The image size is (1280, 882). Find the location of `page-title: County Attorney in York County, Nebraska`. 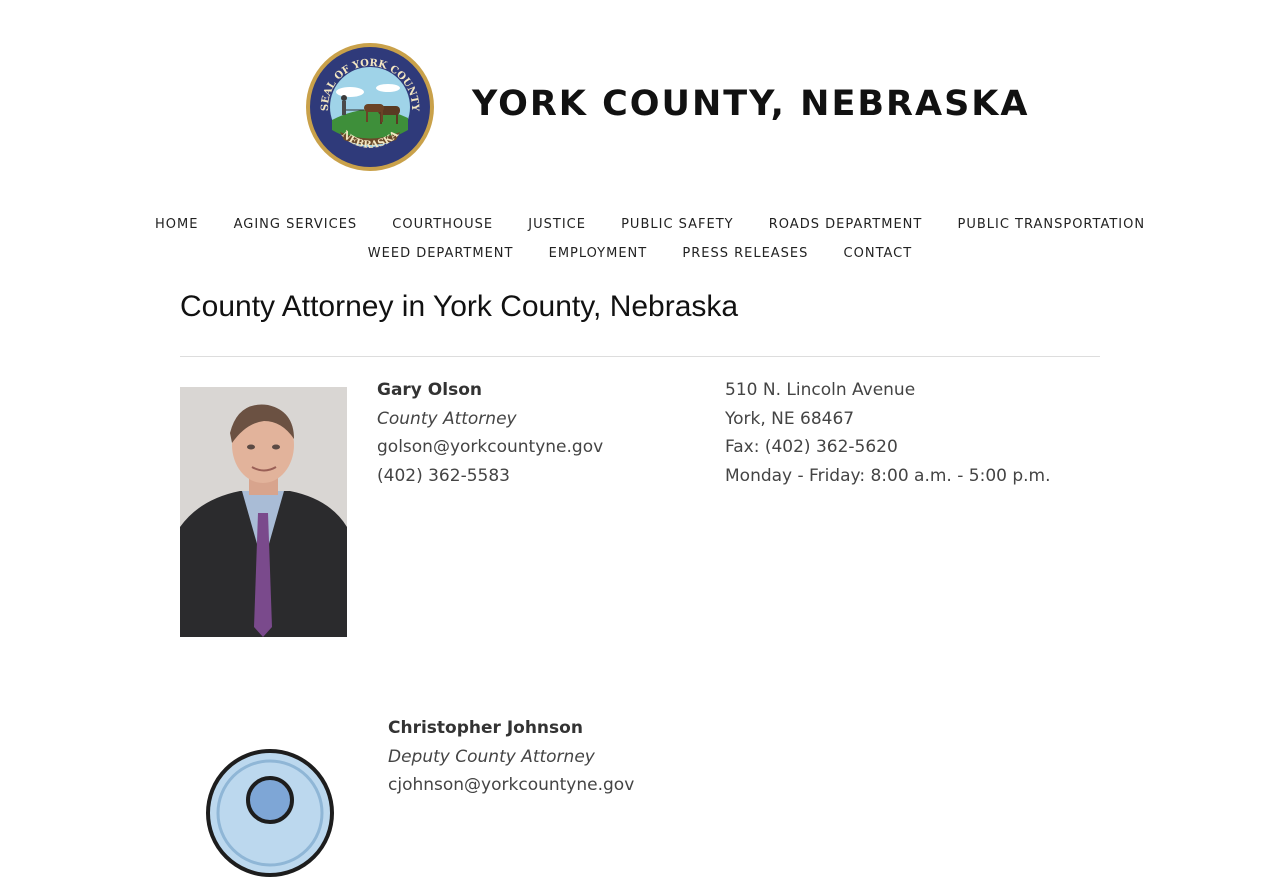

page-title: County Attorney in York County, Nebraska is located at coordinates (459, 306).